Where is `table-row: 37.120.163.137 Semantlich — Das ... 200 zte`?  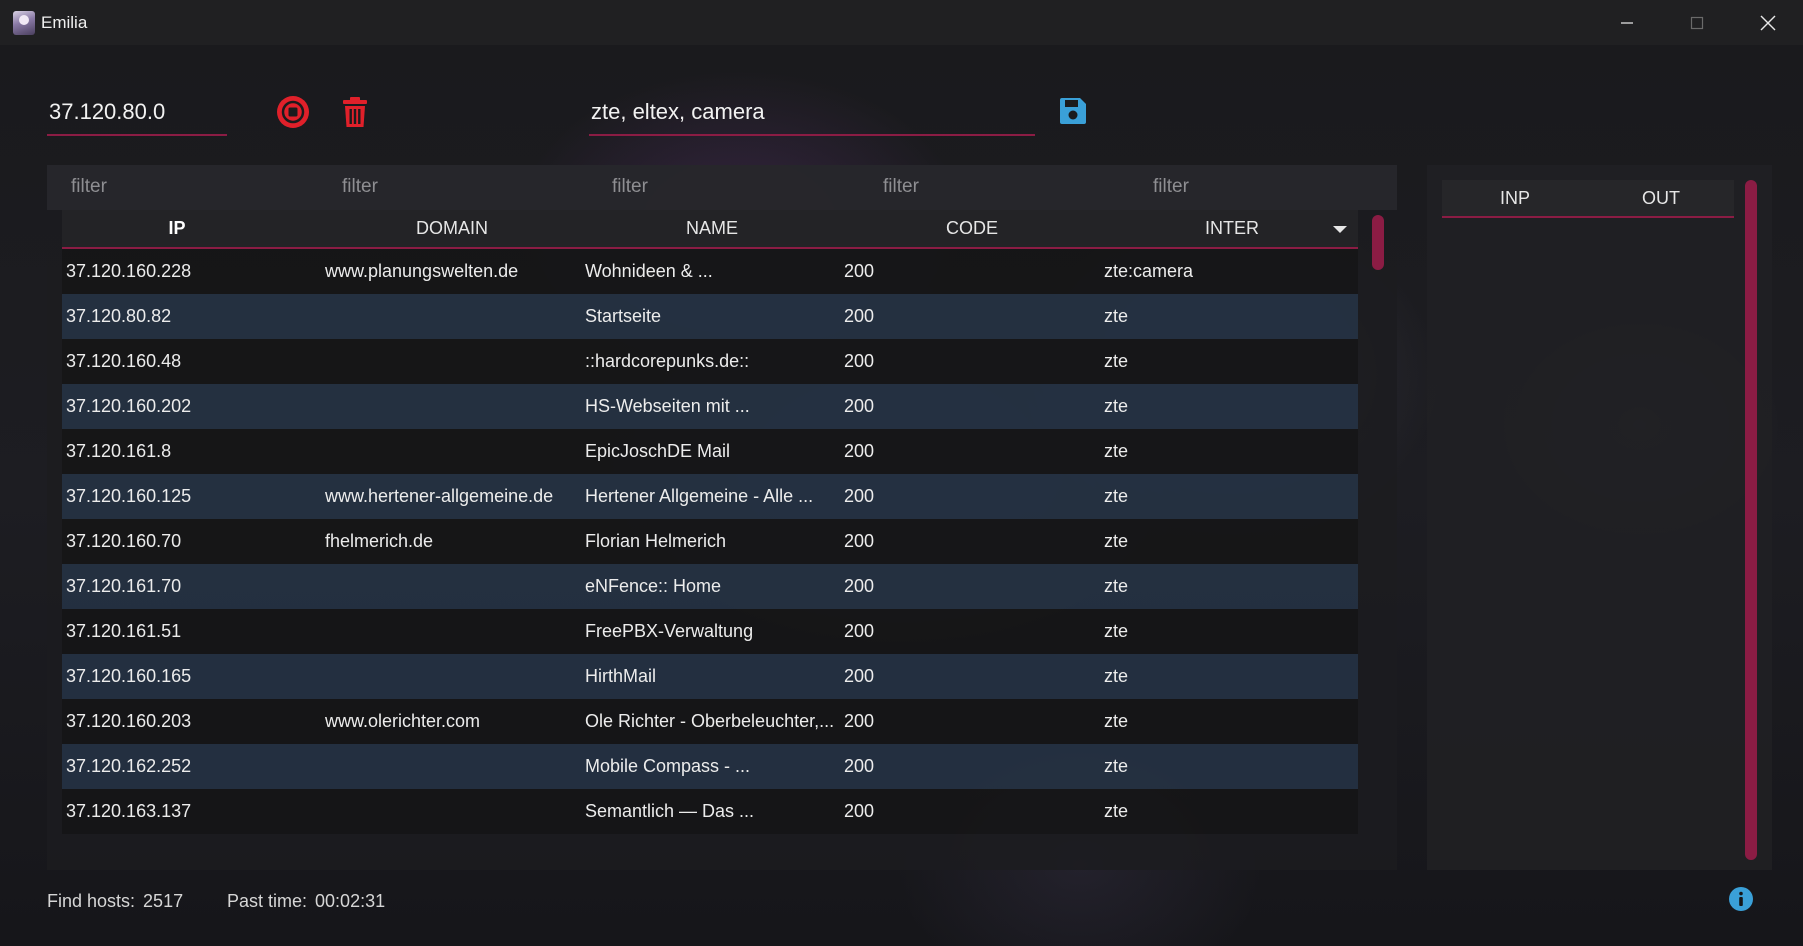
table-row: 37.120.163.137 Semantlich — Das ... 200 zte is located at coordinates (710, 811).